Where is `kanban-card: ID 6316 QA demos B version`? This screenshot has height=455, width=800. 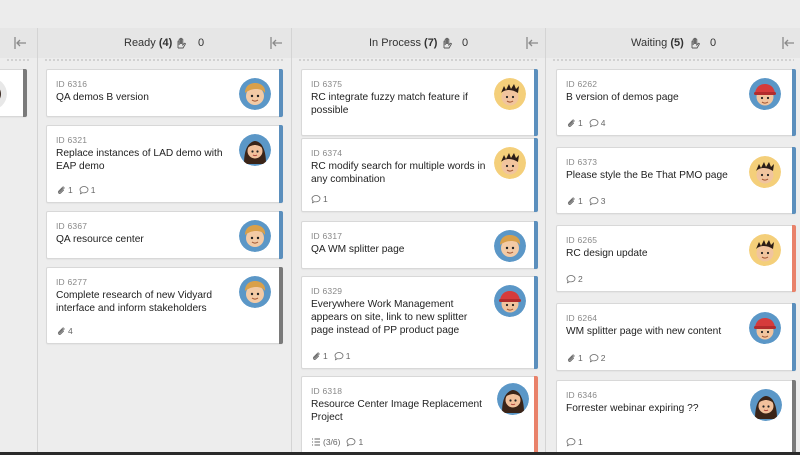
kanban-card: ID 6316 QA demos B version is located at coordinates (164, 93).